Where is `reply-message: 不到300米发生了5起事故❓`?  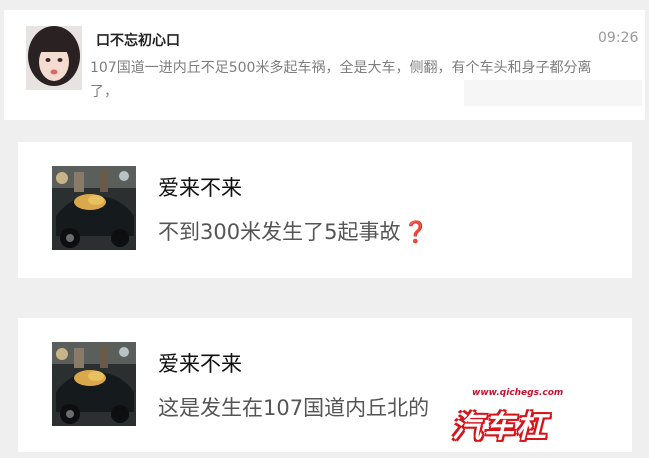
reply-message: 不到300米发生了5起事故❓ is located at coordinates (293, 231).